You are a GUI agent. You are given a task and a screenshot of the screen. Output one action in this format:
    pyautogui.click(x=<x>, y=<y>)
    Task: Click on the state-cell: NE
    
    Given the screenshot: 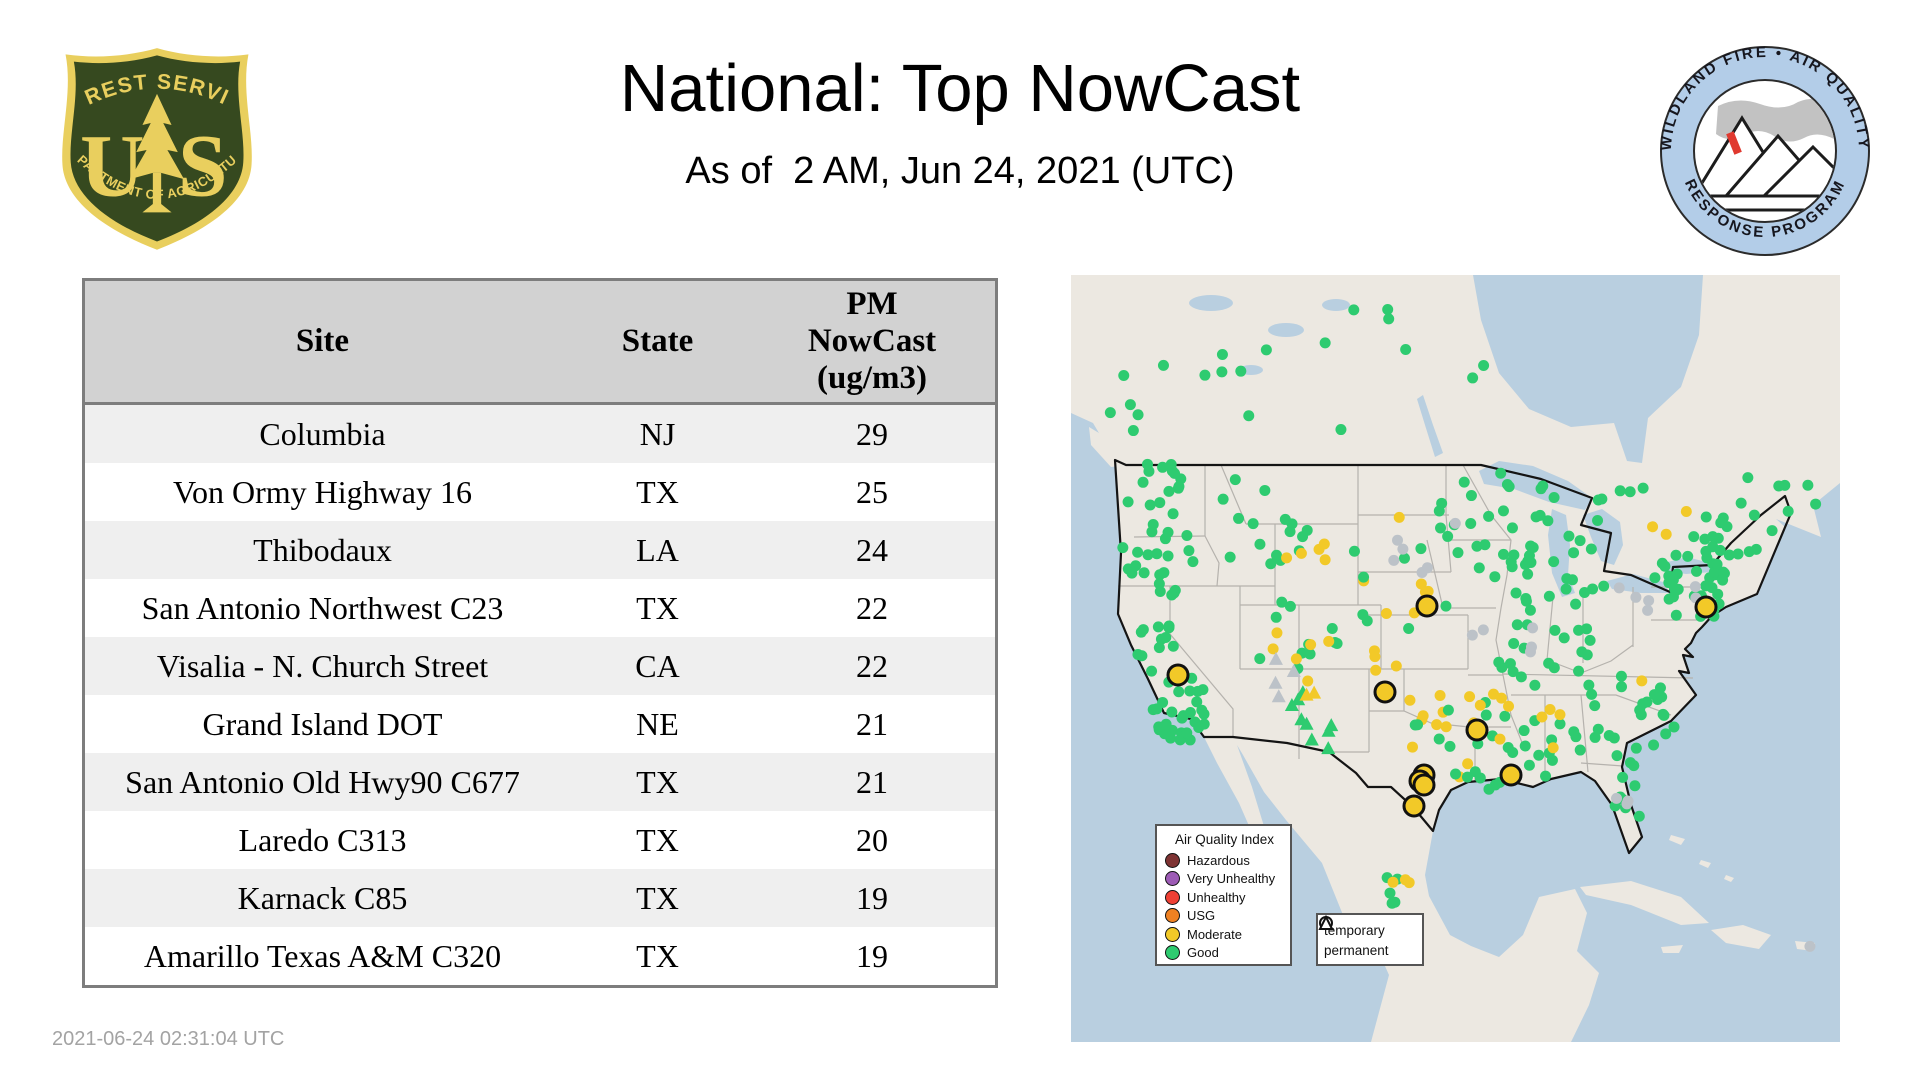 What is the action you would take?
    pyautogui.click(x=657, y=723)
    